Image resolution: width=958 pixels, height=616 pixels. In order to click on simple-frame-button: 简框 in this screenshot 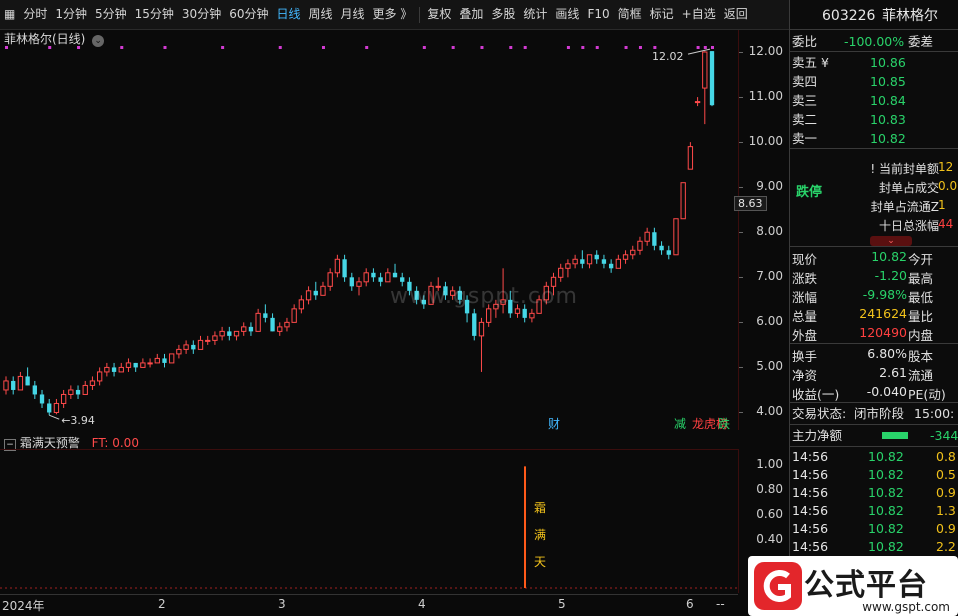, I will do `click(630, 14)`.